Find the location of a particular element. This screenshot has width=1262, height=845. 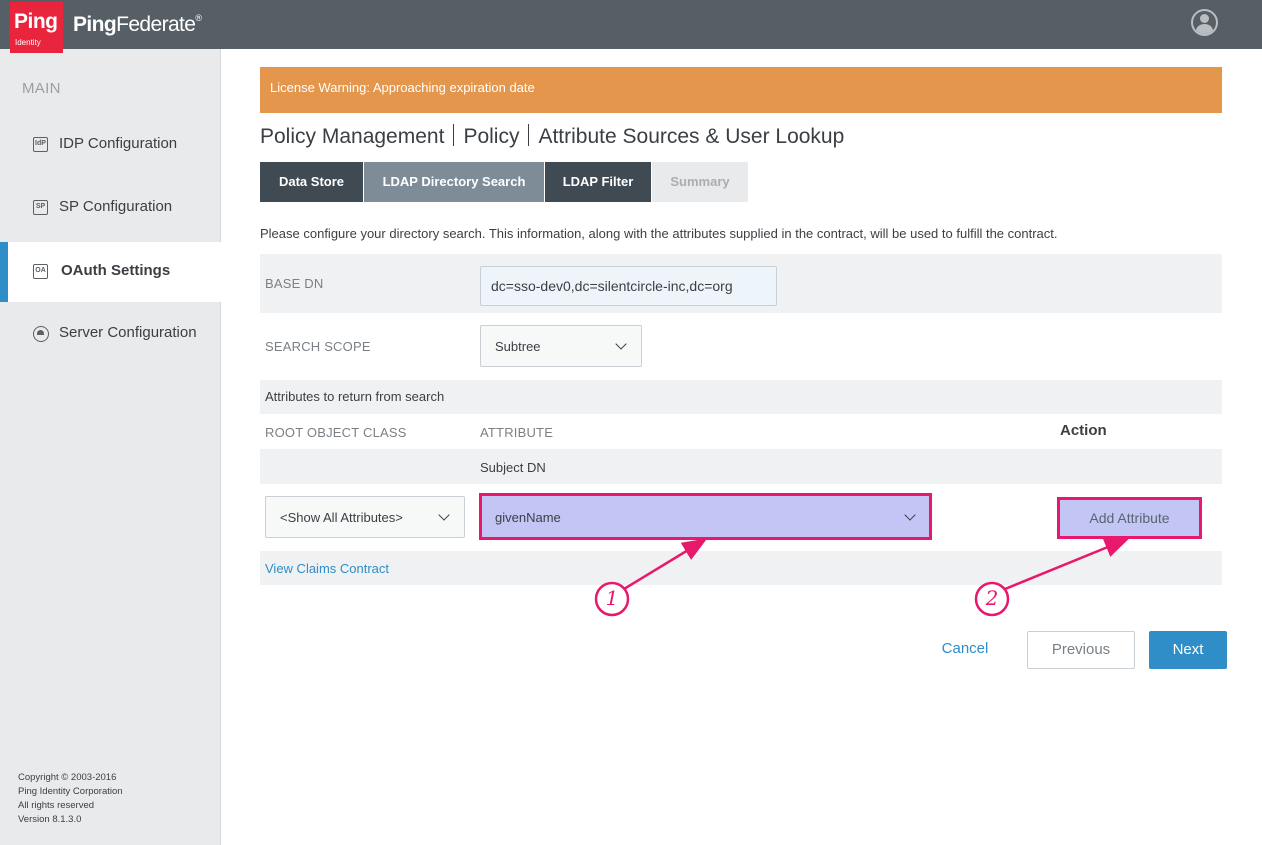

breadcrumb-attribute-sources: Attribute Sources & User Lookup is located at coordinates (691, 136).